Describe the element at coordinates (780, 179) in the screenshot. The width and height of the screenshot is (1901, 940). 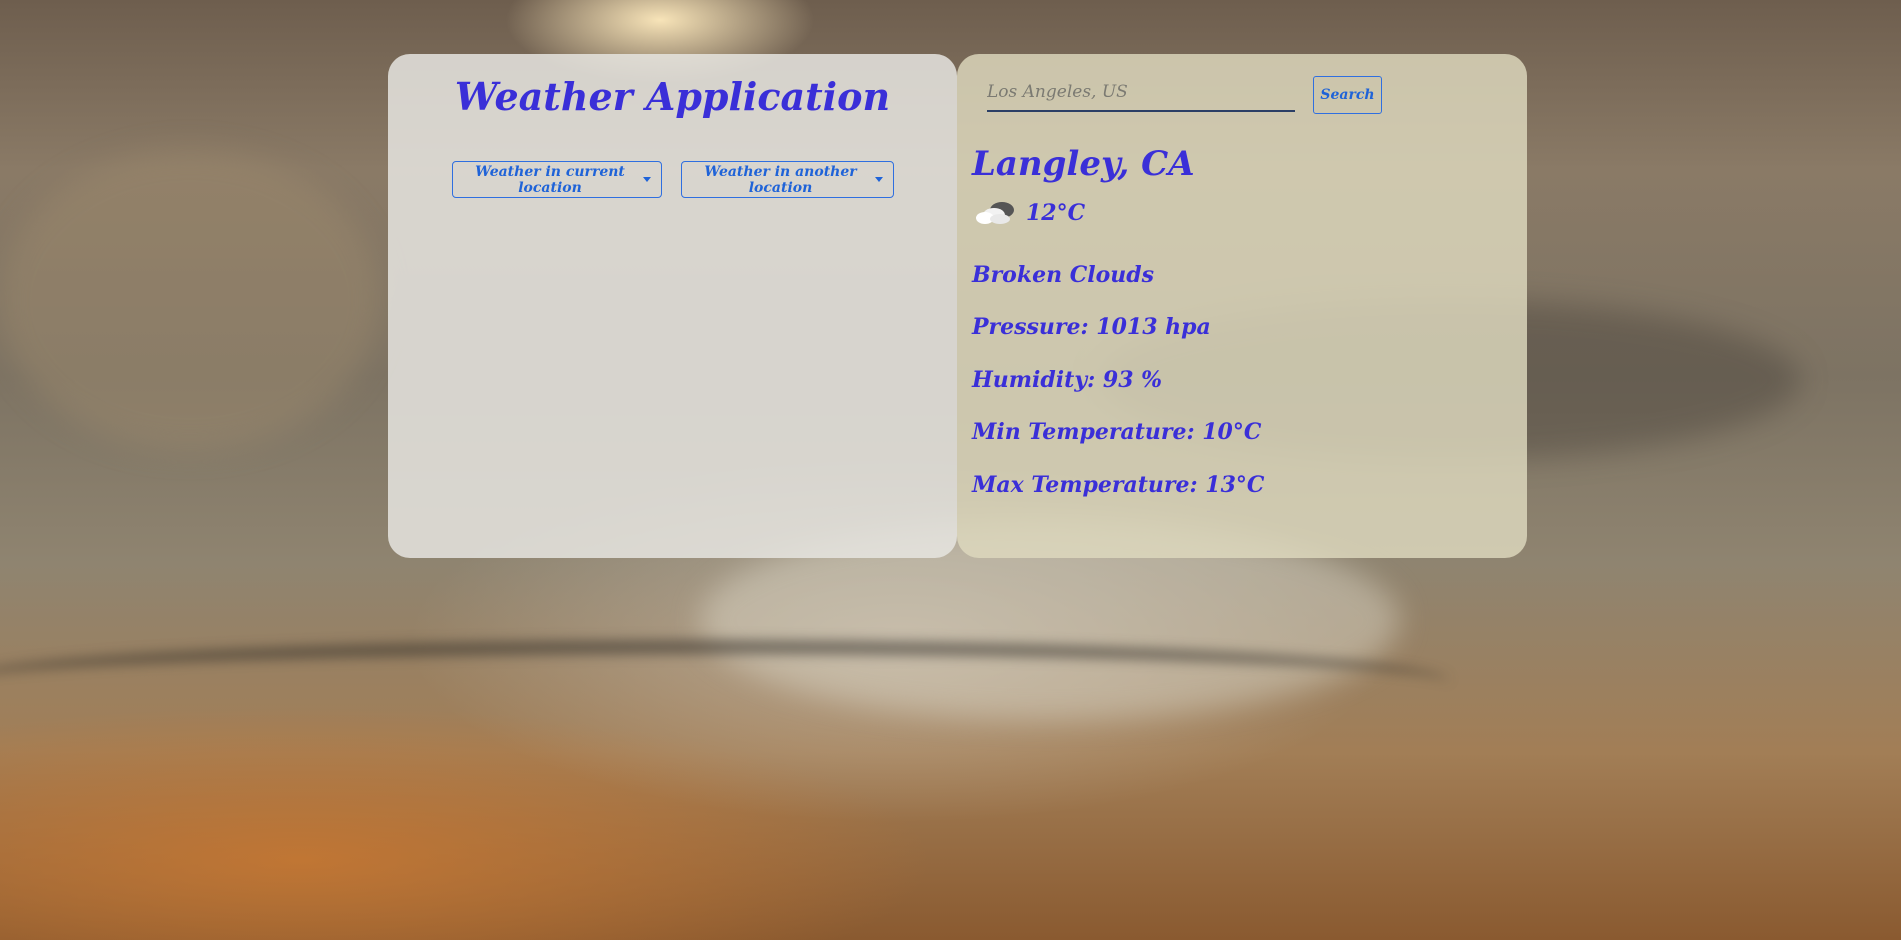
I see `another-location-label: Weather in another location` at that location.